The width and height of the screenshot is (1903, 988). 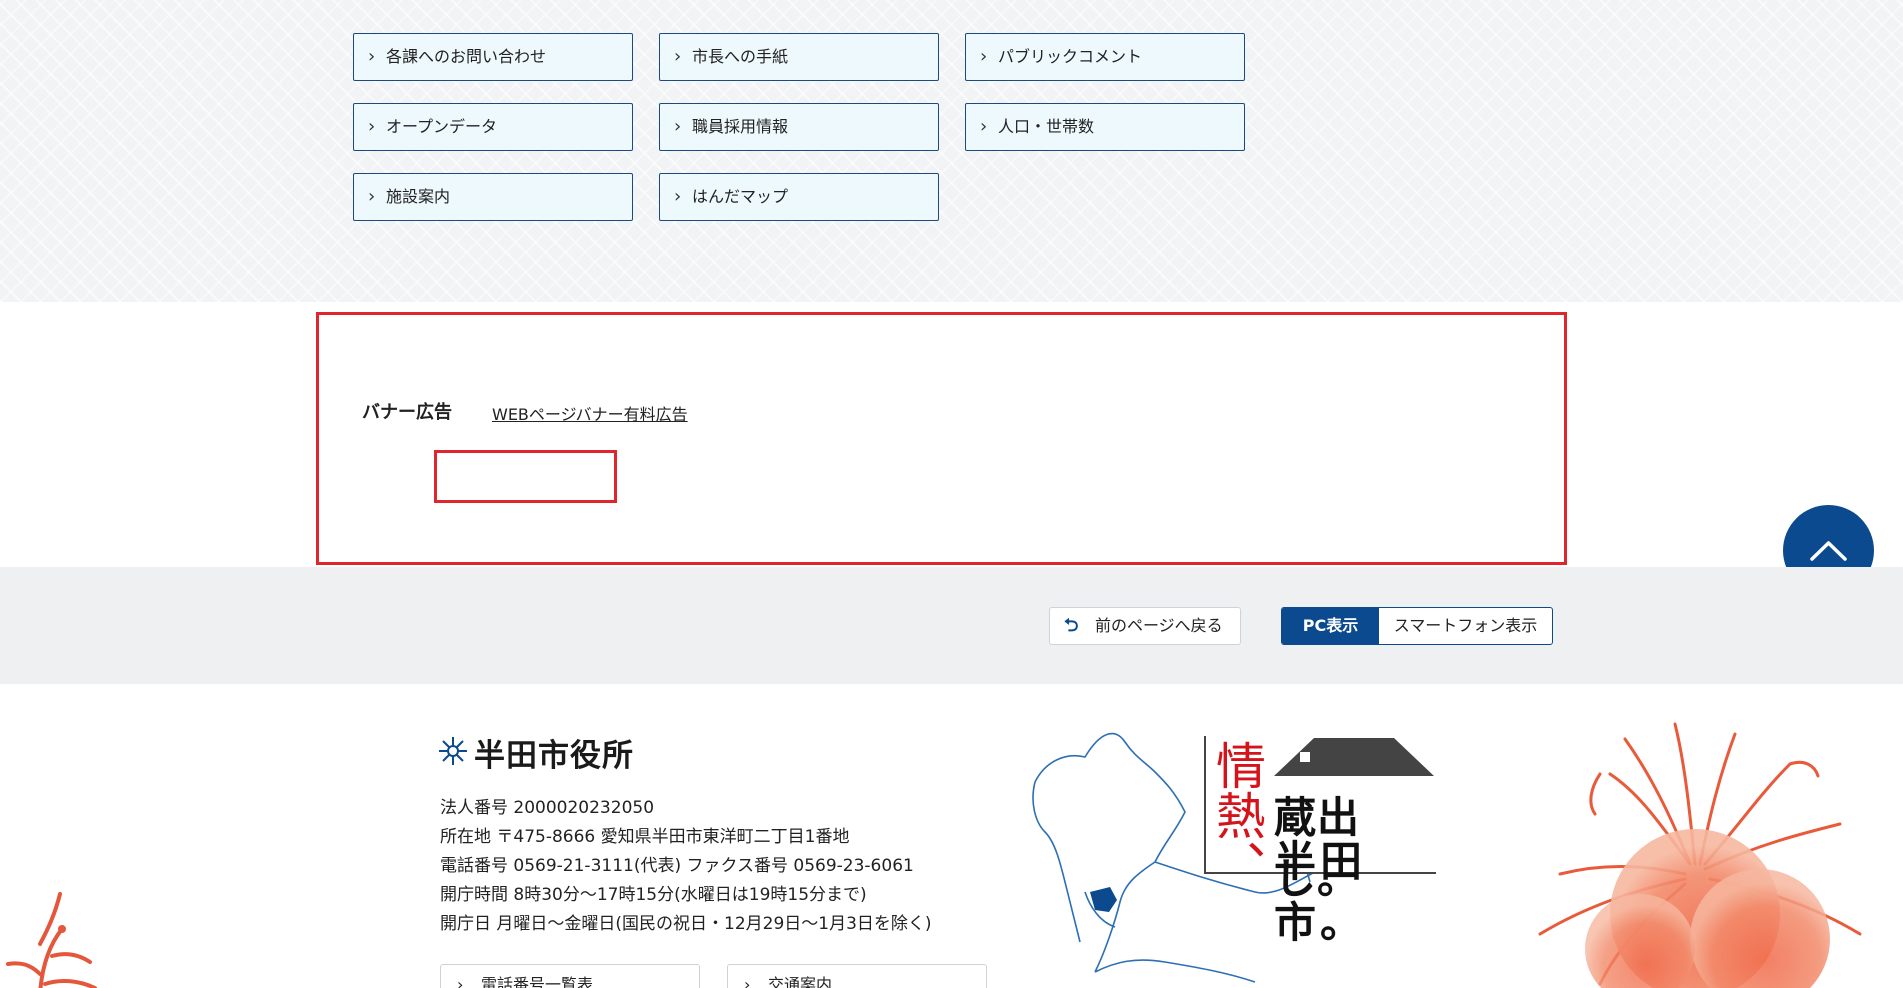 What do you see at coordinates (493, 197) in the screenshot?
I see `quick-link-facilities: › 施設案内` at bounding box center [493, 197].